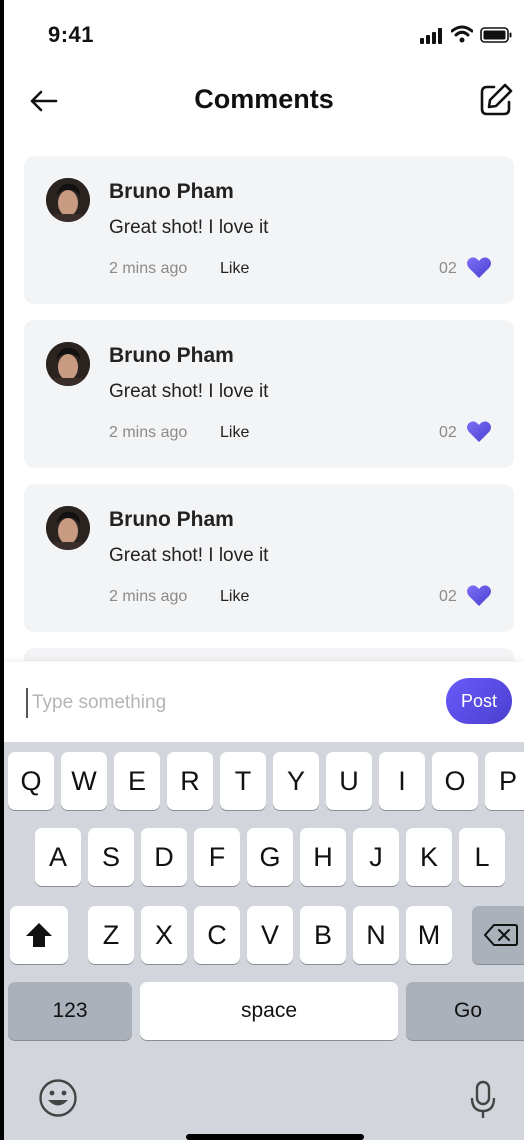 The image size is (524, 1140). What do you see at coordinates (465, 1011) in the screenshot?
I see `go-key: Go` at bounding box center [465, 1011].